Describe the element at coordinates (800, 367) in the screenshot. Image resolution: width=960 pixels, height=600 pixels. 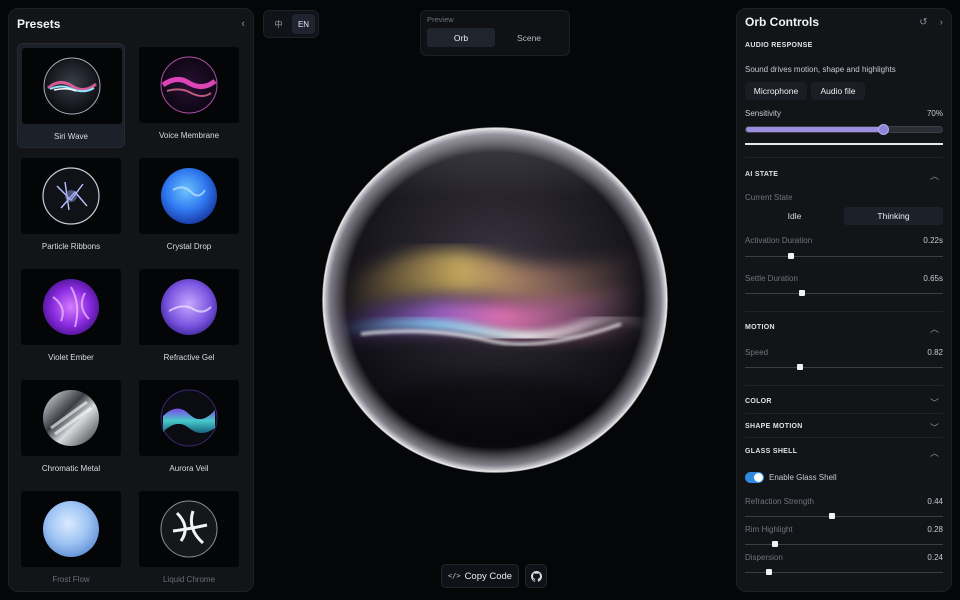
I see `speed-thumb` at that location.